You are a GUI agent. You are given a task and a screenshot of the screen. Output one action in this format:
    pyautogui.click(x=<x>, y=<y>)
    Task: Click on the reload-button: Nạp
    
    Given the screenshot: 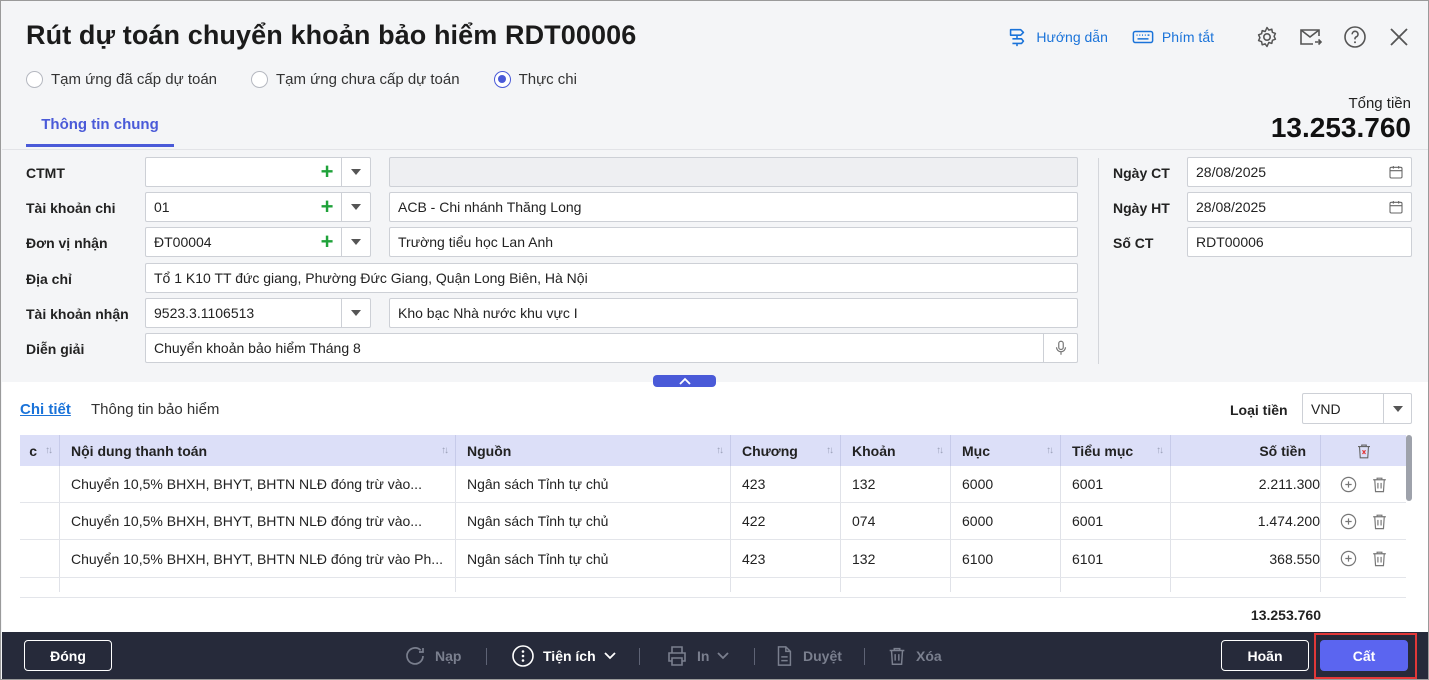 What is the action you would take?
    pyautogui.click(x=432, y=656)
    